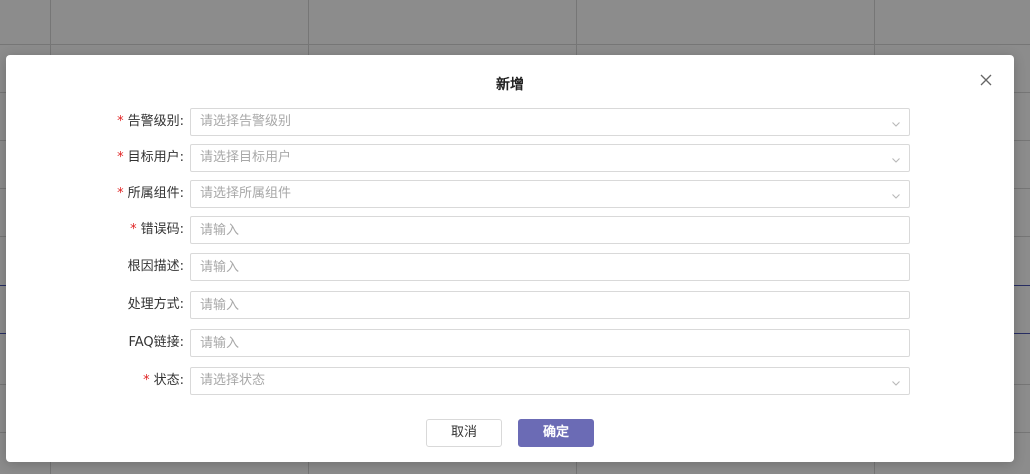  What do you see at coordinates (168, 380) in the screenshot?
I see `status-label-text: 状态:` at bounding box center [168, 380].